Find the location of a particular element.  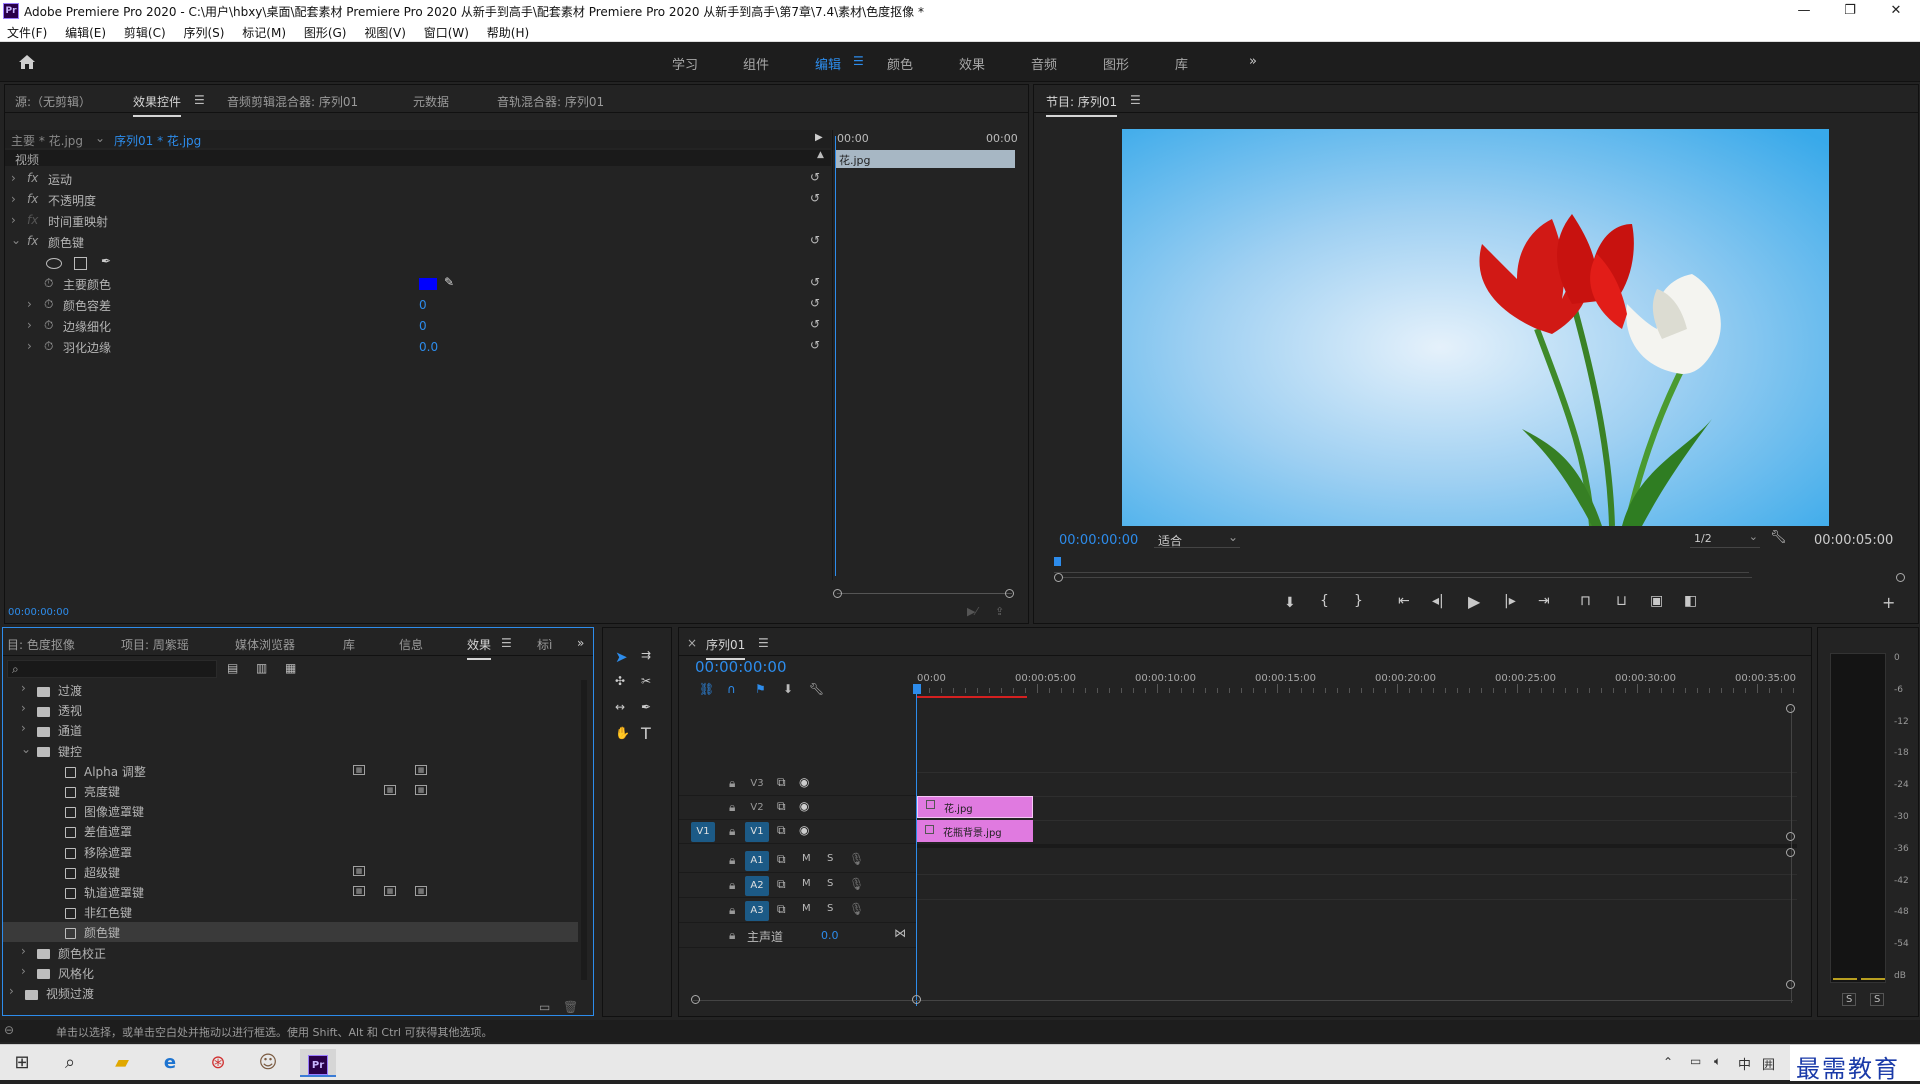

master-volume-value: 0.0 is located at coordinates (830, 935).